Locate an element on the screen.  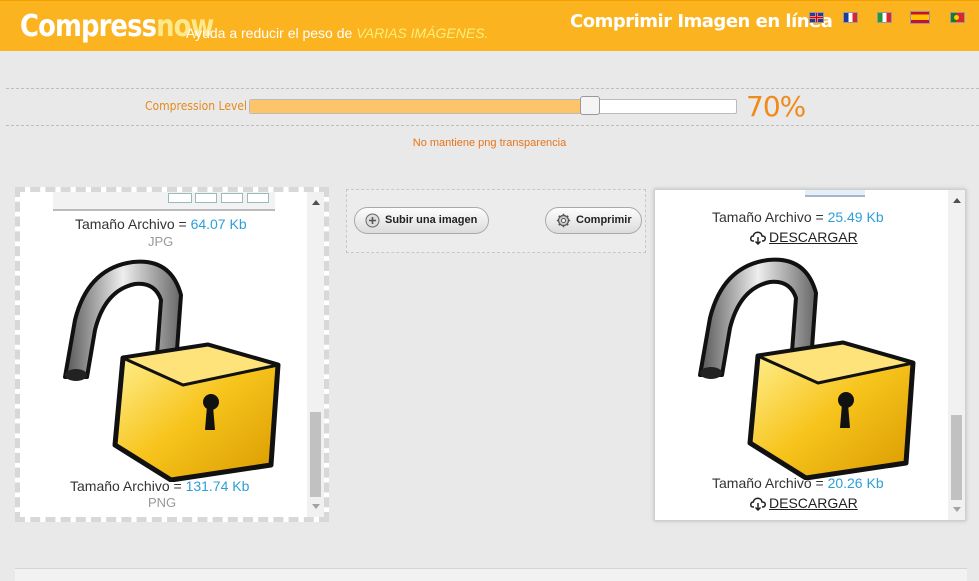
compression-slider-fill is located at coordinates (420, 106).